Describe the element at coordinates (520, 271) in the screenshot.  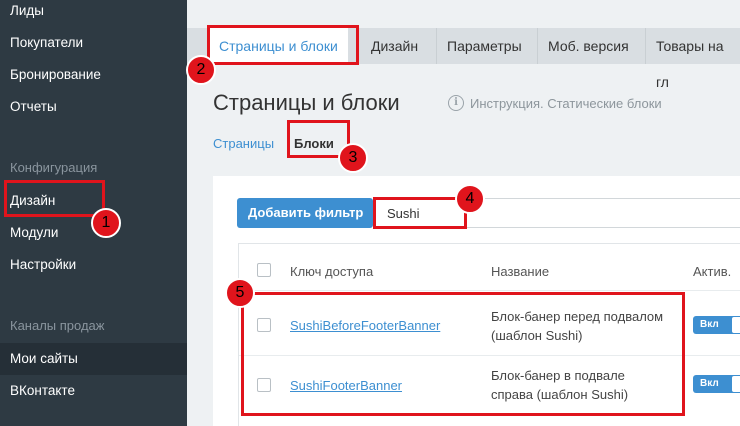
I see `column-header-name: Название` at that location.